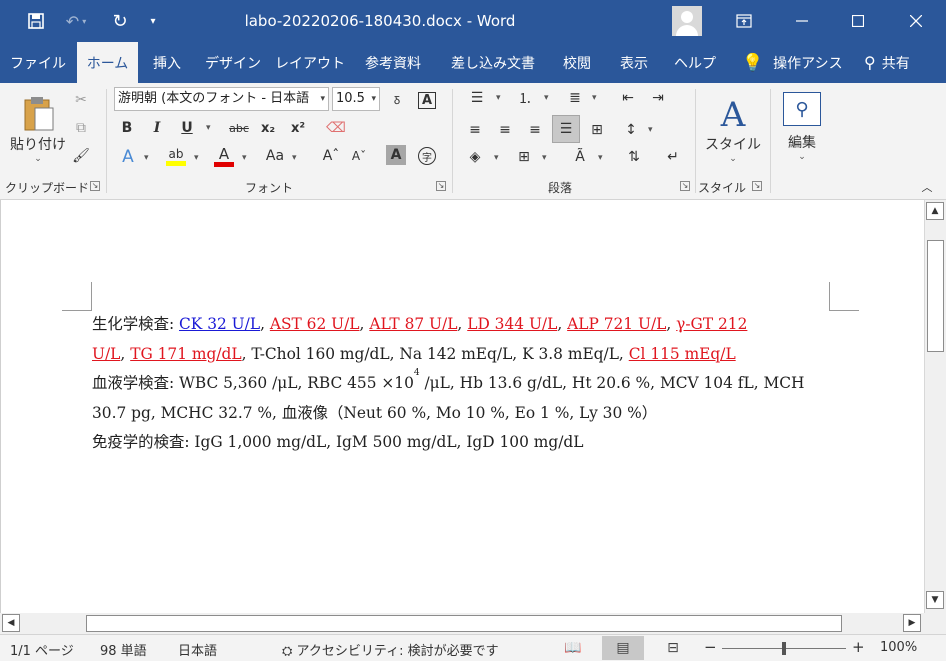  What do you see at coordinates (95, 186) in the screenshot?
I see `clipboard-launcher-icon: ↘` at bounding box center [95, 186].